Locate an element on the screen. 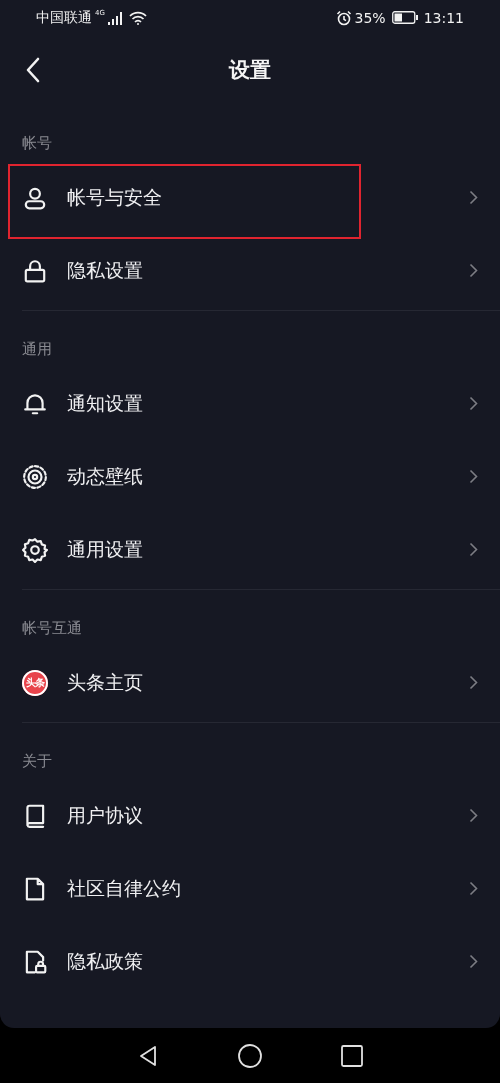  settings-item: 通用设置 is located at coordinates (250, 549).